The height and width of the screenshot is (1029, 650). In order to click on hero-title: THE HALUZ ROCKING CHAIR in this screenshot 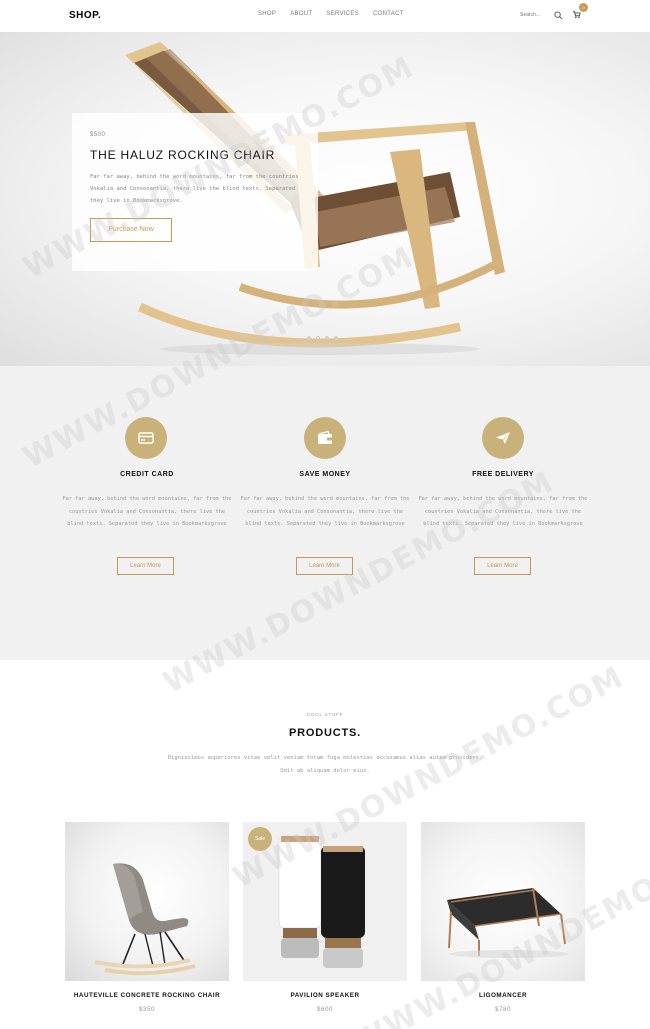, I will do `click(183, 155)`.